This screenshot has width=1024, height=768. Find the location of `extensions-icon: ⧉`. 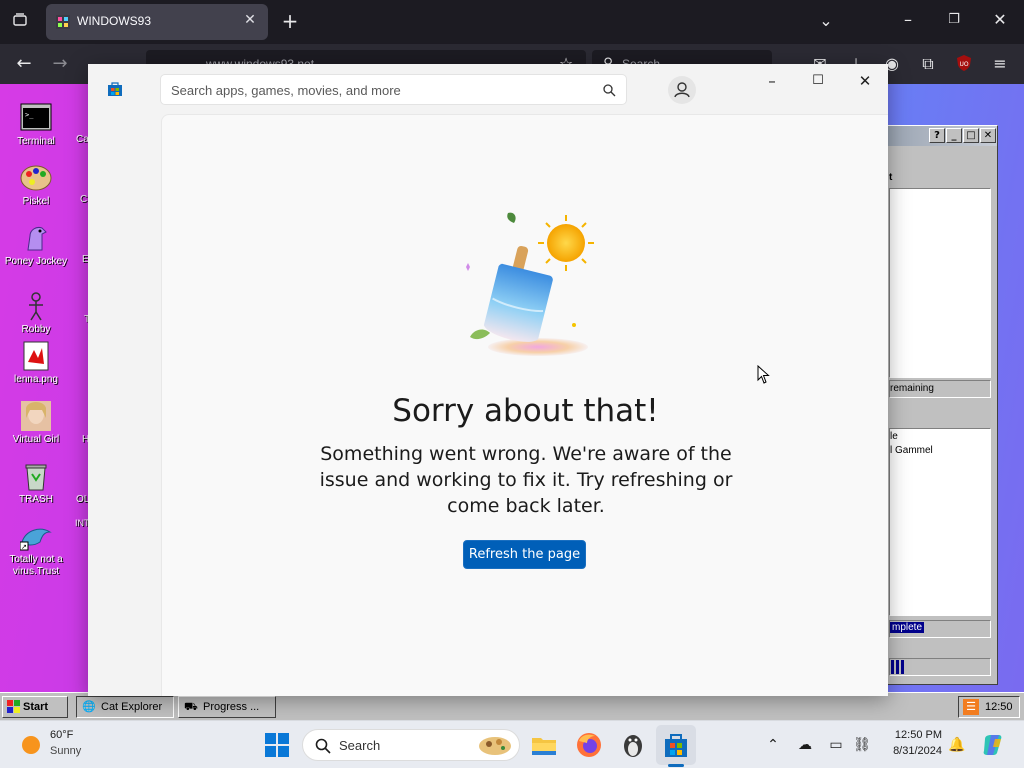

extensions-icon: ⧉ is located at coordinates (928, 64).